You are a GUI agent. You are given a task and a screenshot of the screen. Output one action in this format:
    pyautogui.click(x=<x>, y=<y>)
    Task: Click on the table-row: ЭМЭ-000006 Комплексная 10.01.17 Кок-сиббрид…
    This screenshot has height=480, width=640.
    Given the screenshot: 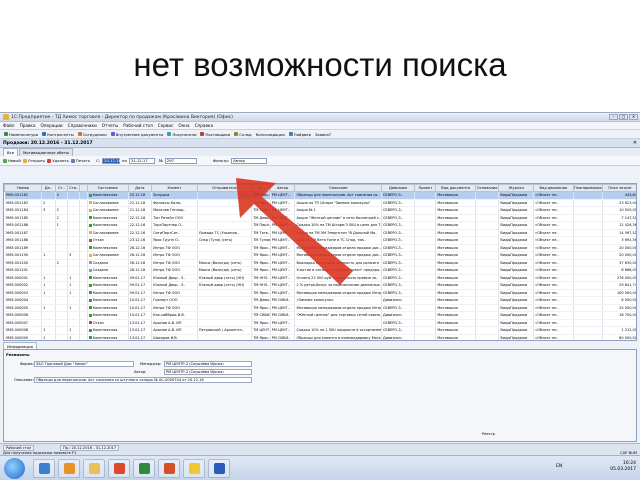 What is the action you would take?
    pyautogui.click(x=320, y=315)
    